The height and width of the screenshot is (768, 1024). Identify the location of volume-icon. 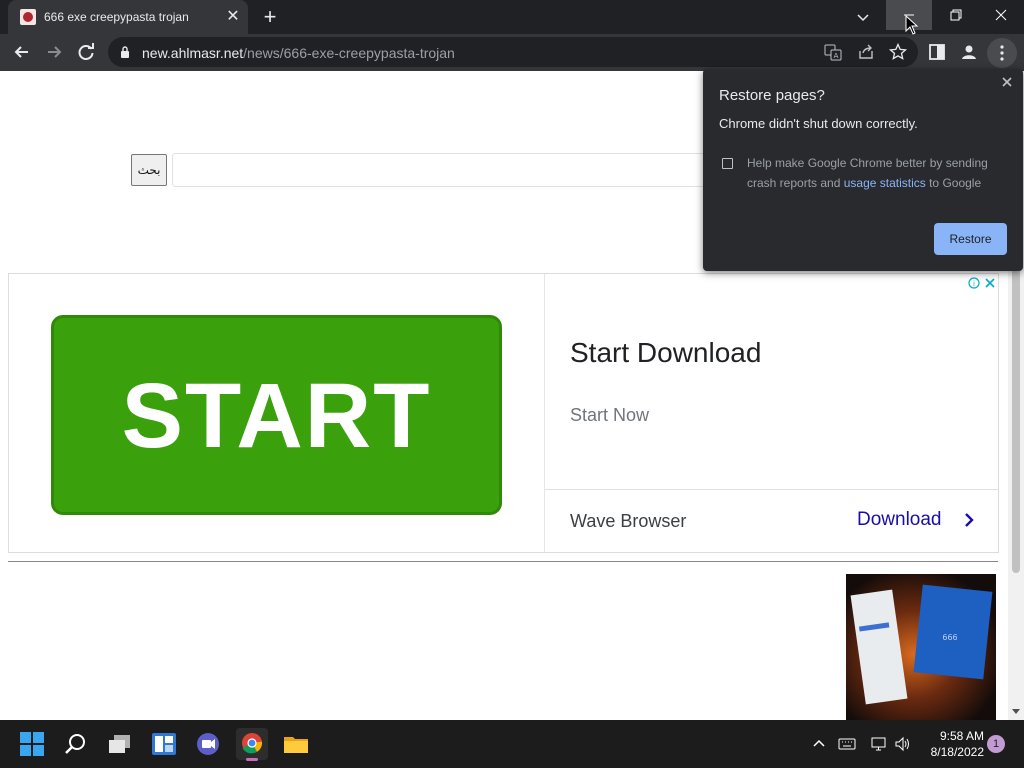
(903, 744).